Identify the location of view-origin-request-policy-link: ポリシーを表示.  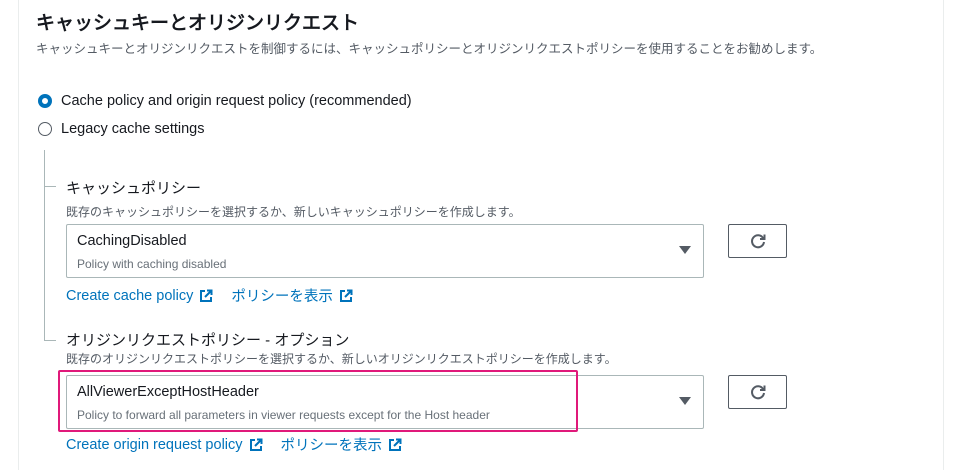
(342, 444).